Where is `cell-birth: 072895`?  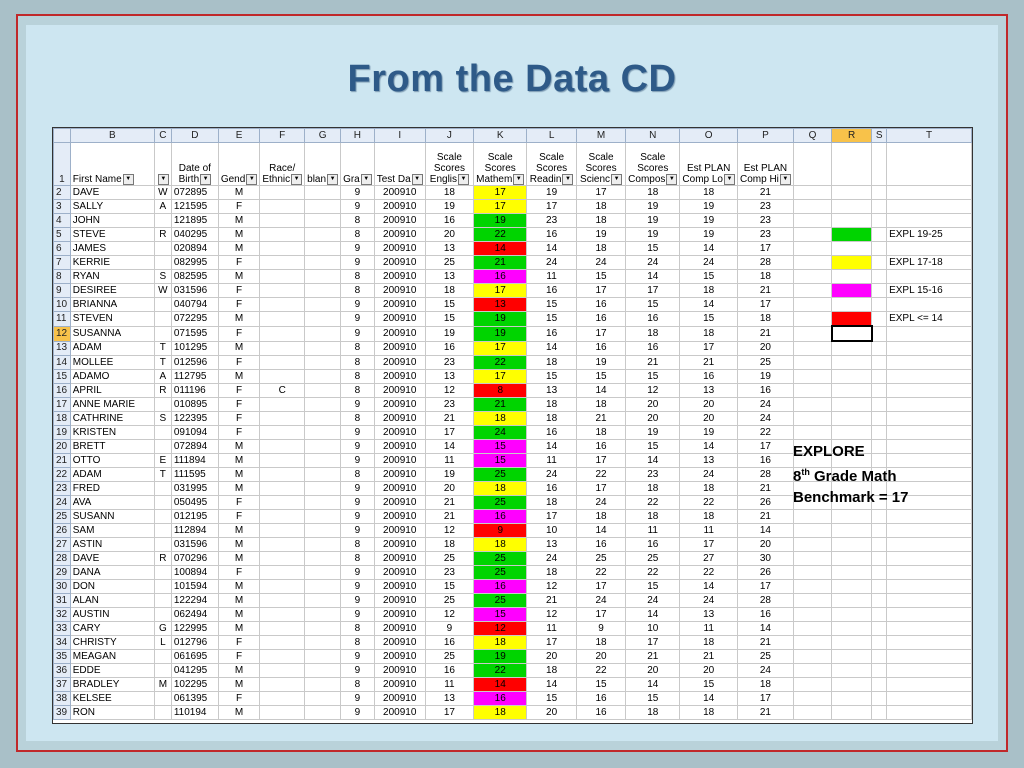
cell-birth: 072895 is located at coordinates (194, 192).